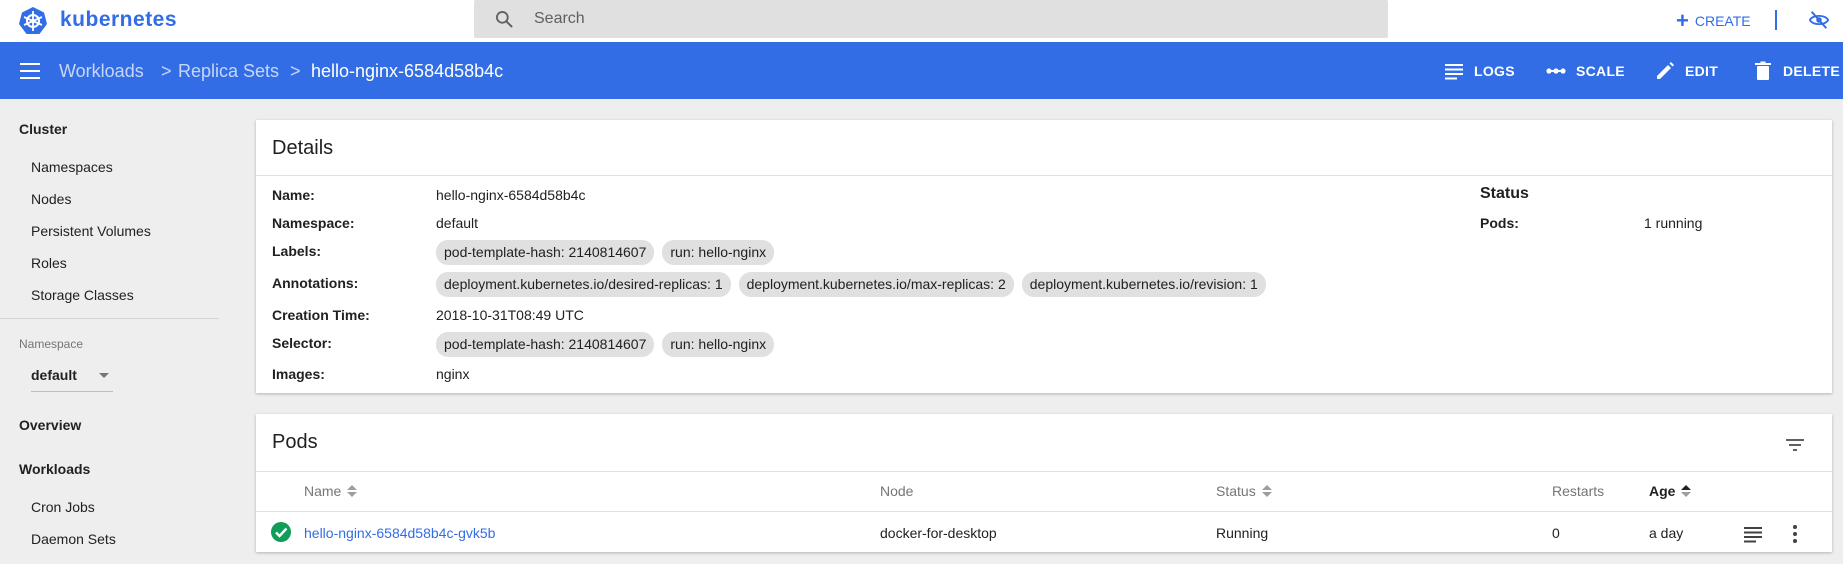  What do you see at coordinates (293, 195) in the screenshot?
I see `name-label: Name:` at bounding box center [293, 195].